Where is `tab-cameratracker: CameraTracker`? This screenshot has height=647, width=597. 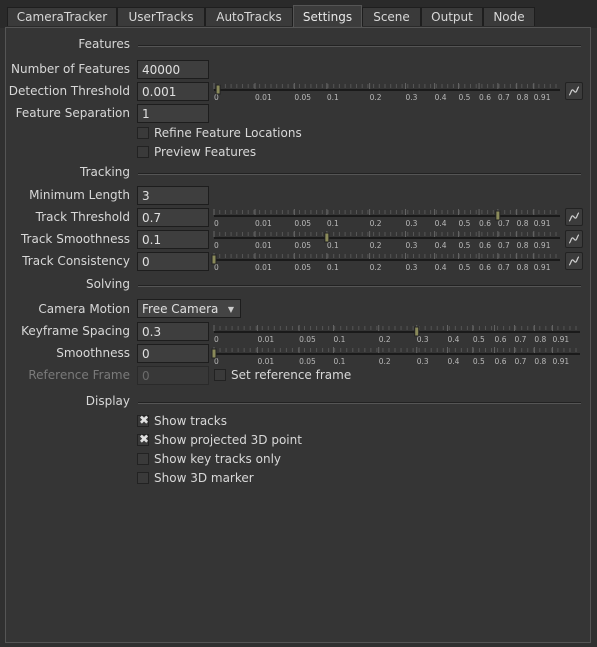
tab-cameratracker: CameraTracker is located at coordinates (62, 16).